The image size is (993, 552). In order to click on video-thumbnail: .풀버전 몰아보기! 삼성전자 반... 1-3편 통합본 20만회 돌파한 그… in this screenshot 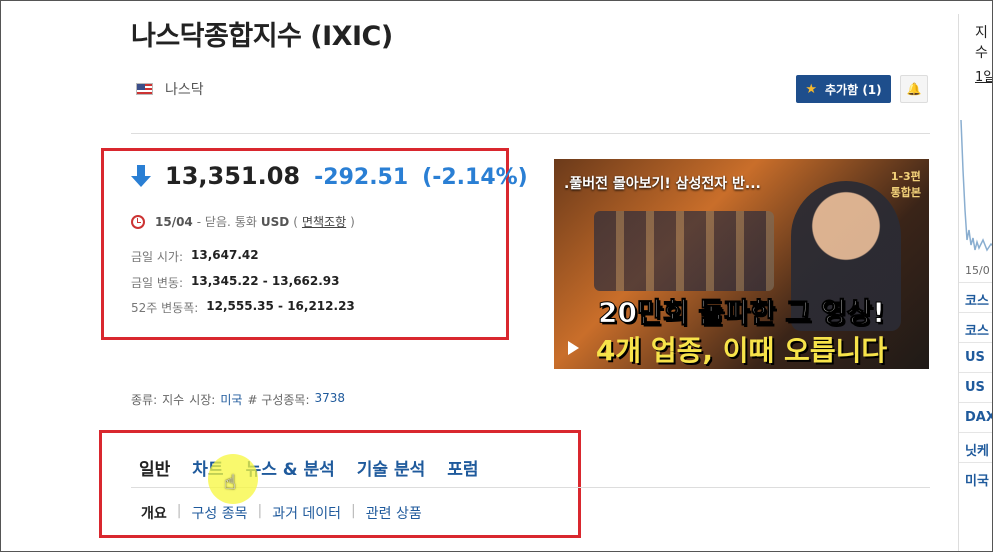, I will do `click(741, 264)`.